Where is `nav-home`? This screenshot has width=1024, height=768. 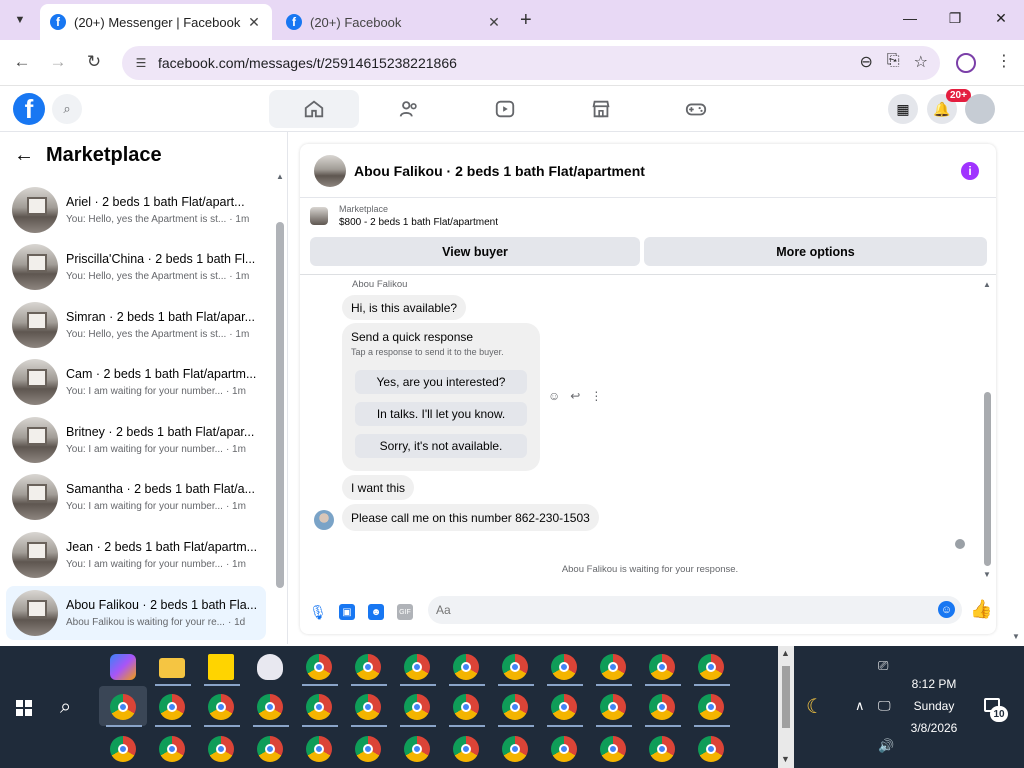 nav-home is located at coordinates (314, 109).